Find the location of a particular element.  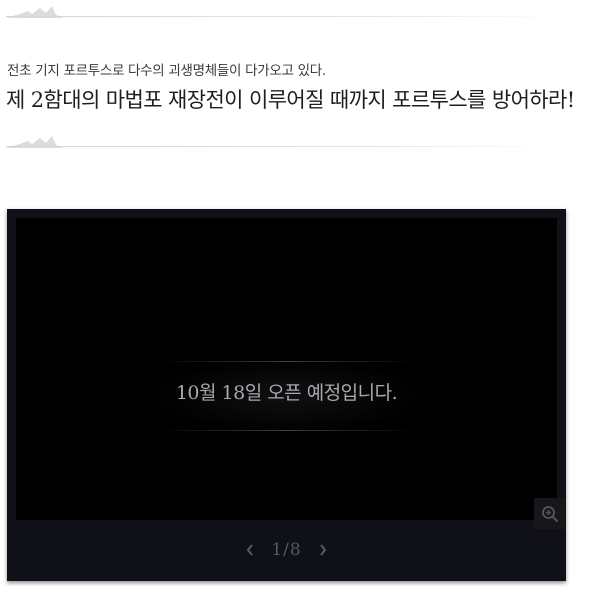

zoom-button is located at coordinates (550, 513).